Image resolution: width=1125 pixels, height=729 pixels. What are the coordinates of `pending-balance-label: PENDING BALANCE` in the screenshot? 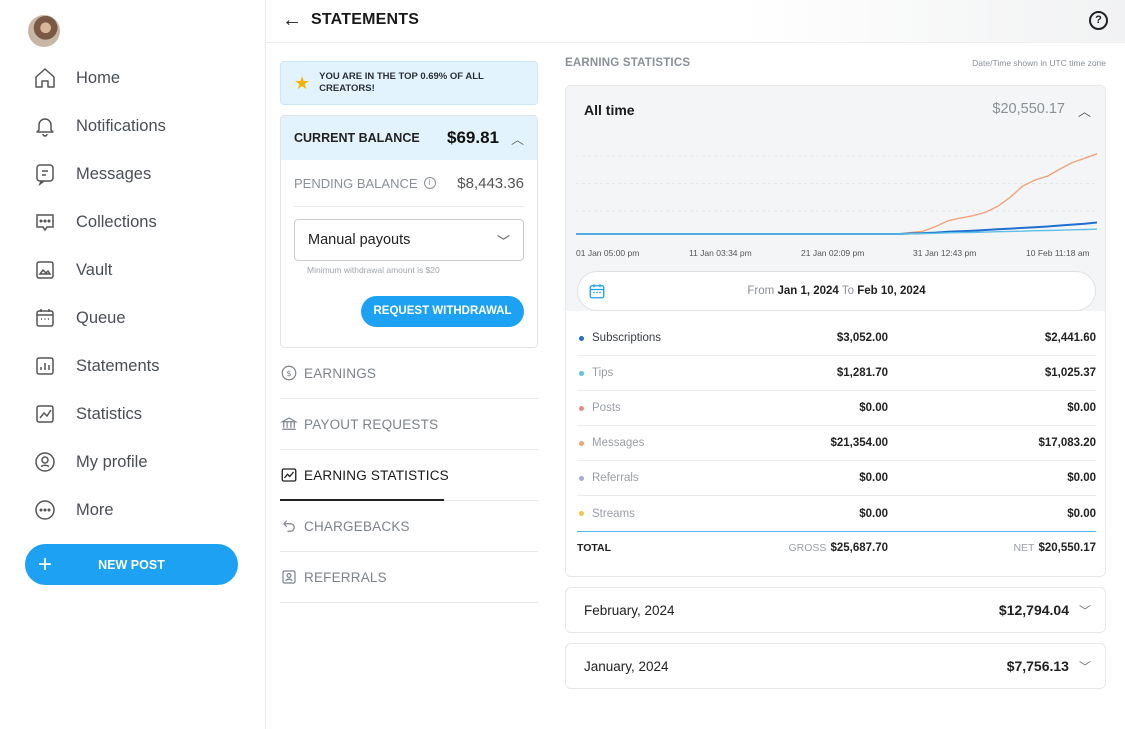 It's located at (356, 183).